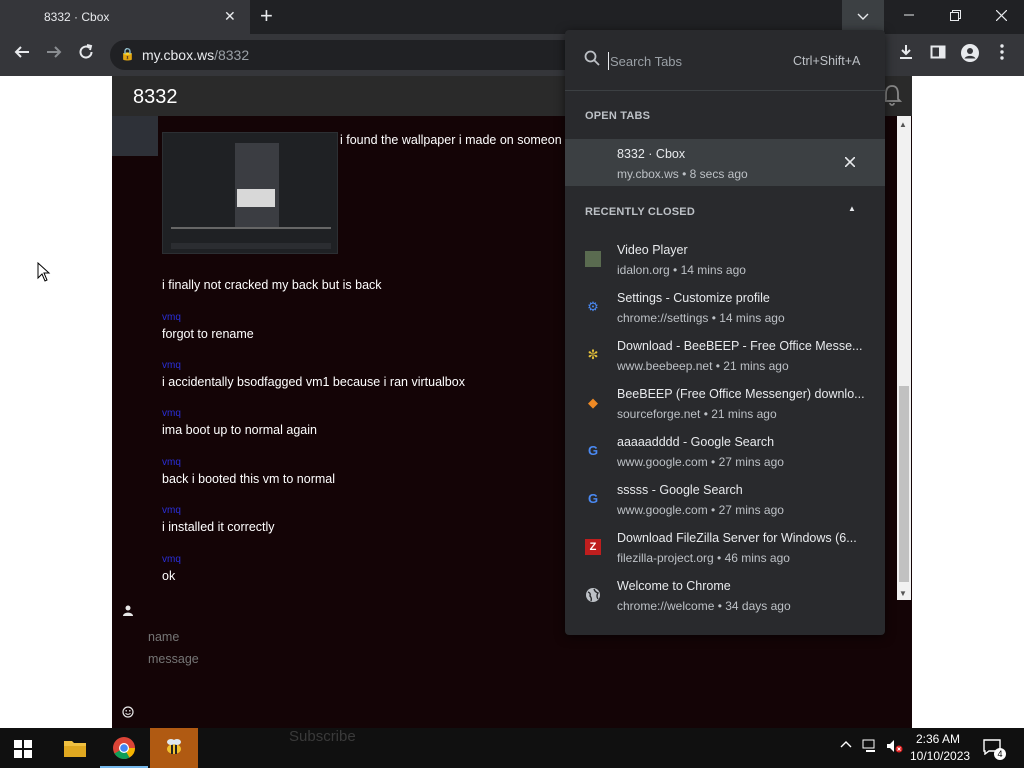 The height and width of the screenshot is (768, 1024). I want to click on recently-closed-subtitle: sourceforge.net • 21 mins ago, so click(697, 414).